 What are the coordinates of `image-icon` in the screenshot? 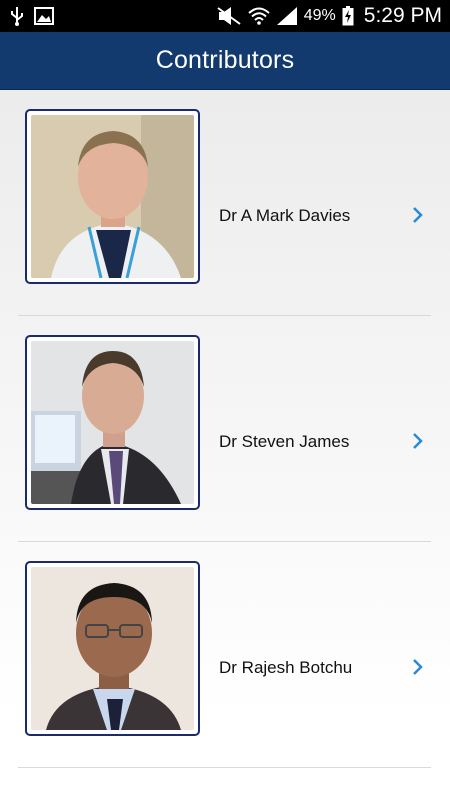 It's located at (44, 16).